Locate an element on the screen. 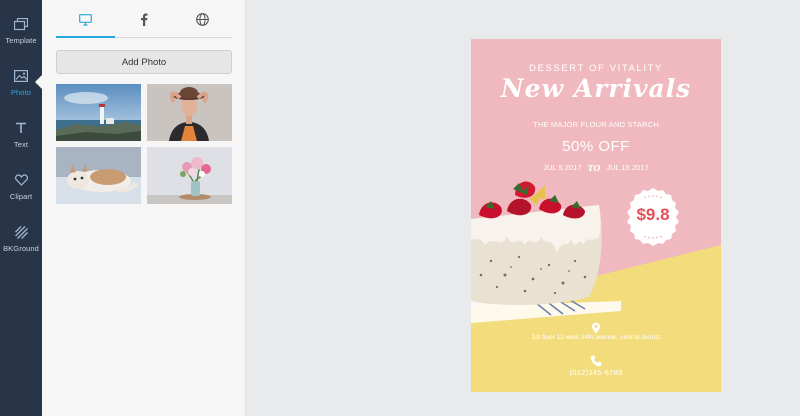 Image resolution: width=800 pixels, height=416 pixels. flyer-dates: JUL 5 2017 TO JUL 15 2017 is located at coordinates (596, 168).